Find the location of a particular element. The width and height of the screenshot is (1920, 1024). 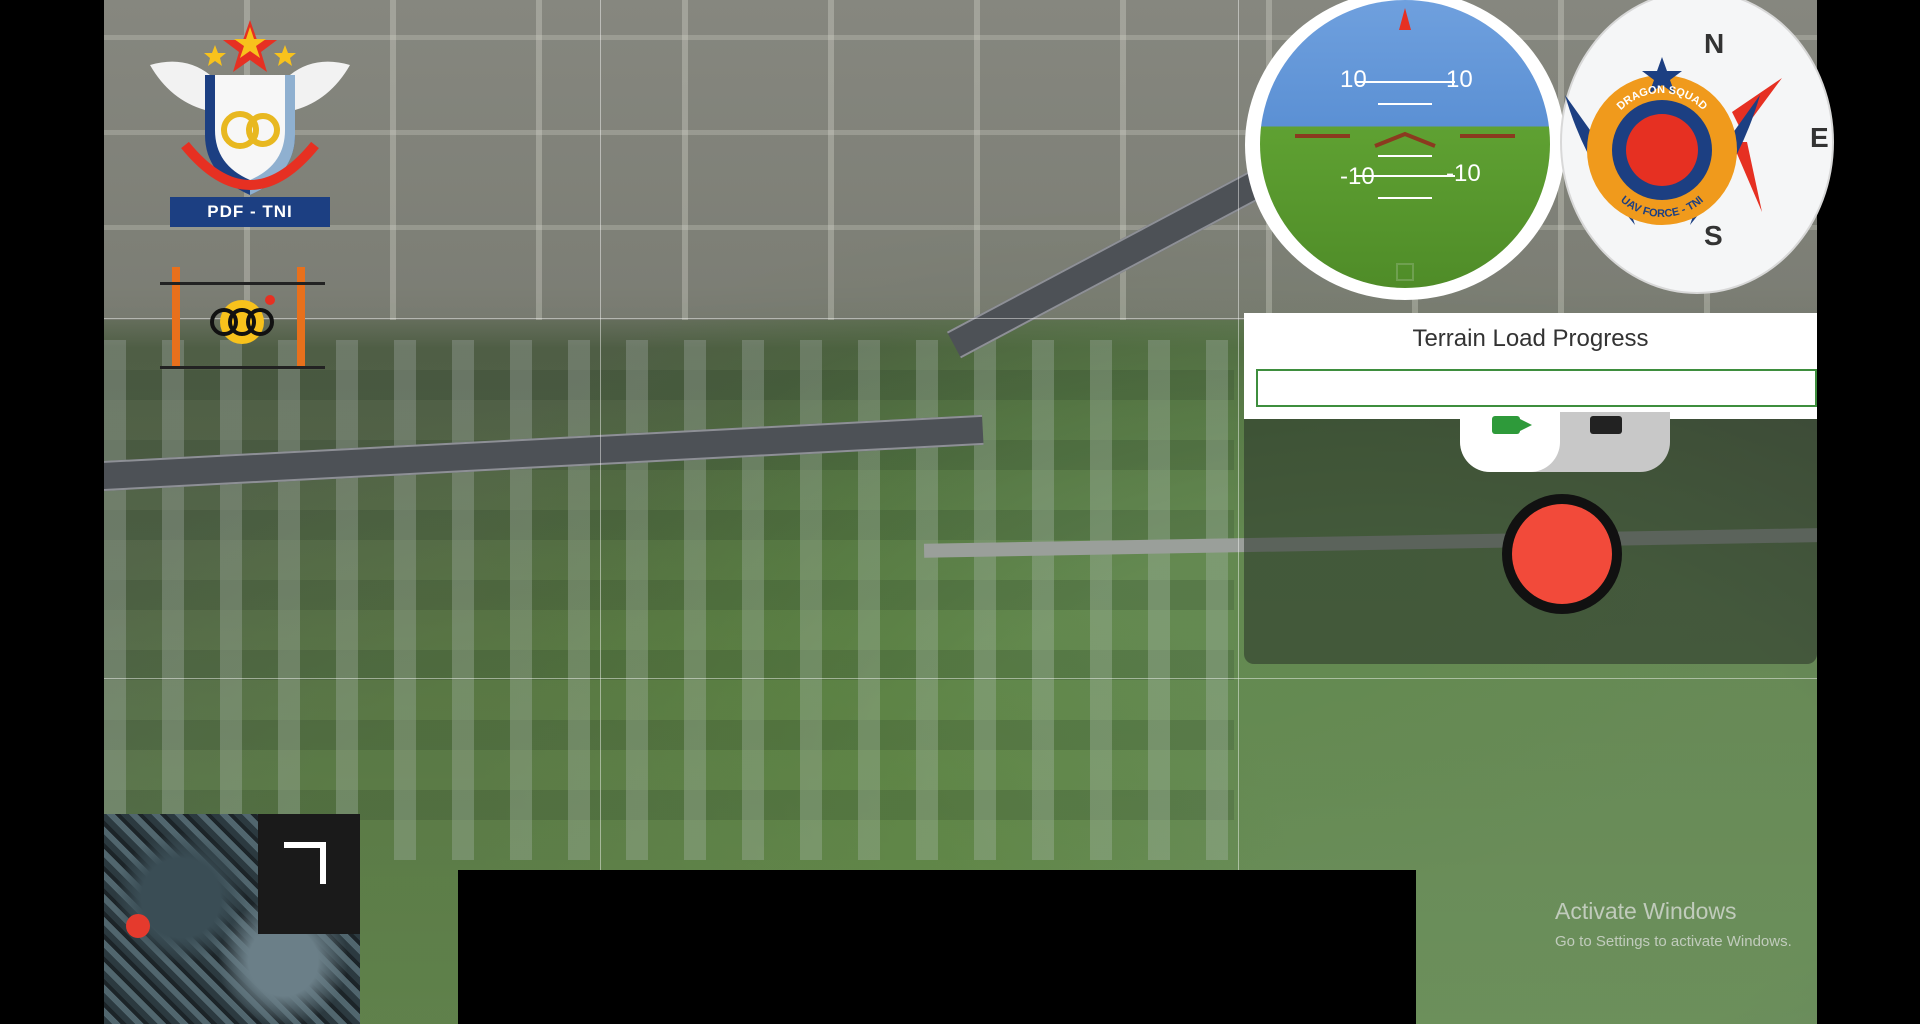

terrain-load-title: Terrain Load Progress is located at coordinates (1530, 338).